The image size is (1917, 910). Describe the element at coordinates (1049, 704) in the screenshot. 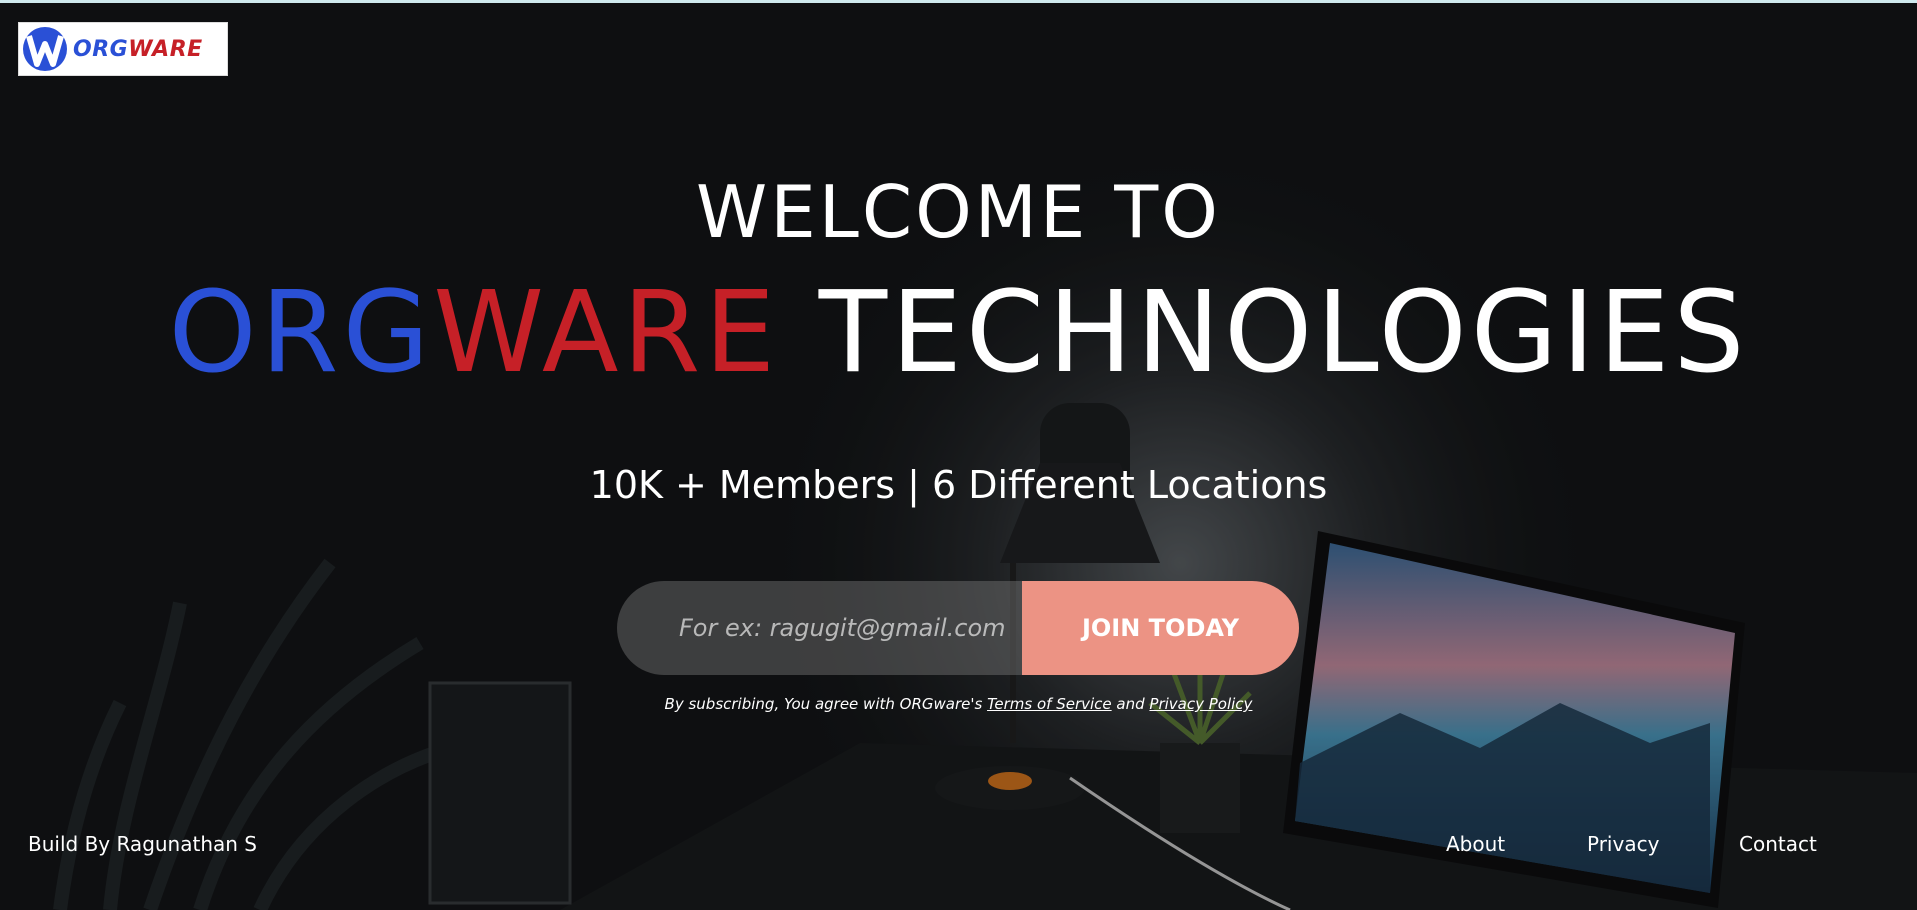

I see `terms-of-service-link: Terms of Service` at that location.